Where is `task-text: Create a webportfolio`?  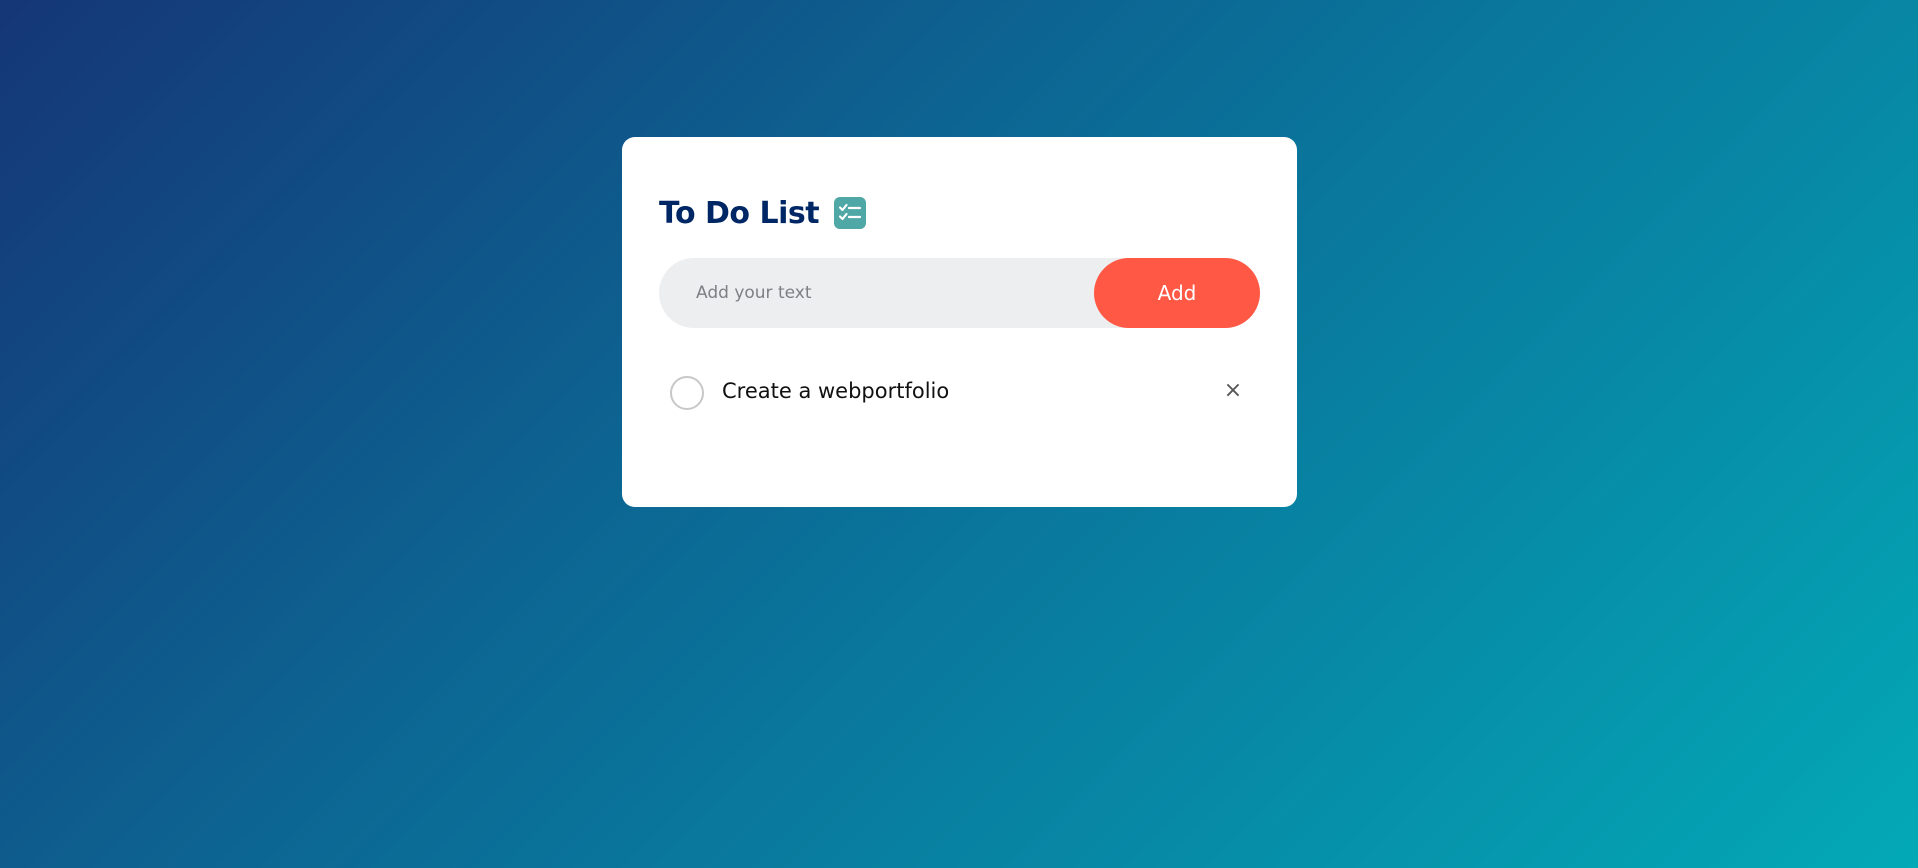 task-text: Create a webportfolio is located at coordinates (836, 391).